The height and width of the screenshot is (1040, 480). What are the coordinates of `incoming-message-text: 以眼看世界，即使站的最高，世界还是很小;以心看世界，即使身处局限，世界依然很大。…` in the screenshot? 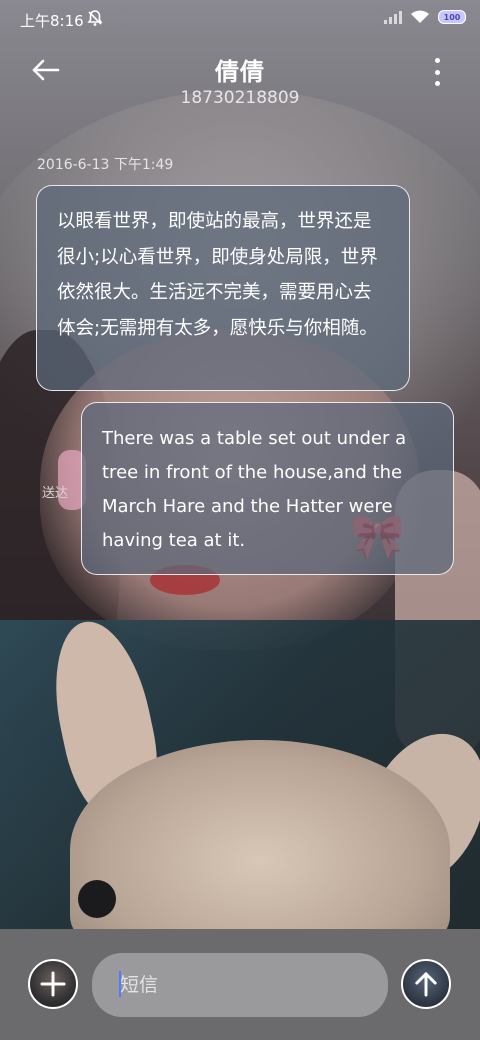 It's located at (217, 275).